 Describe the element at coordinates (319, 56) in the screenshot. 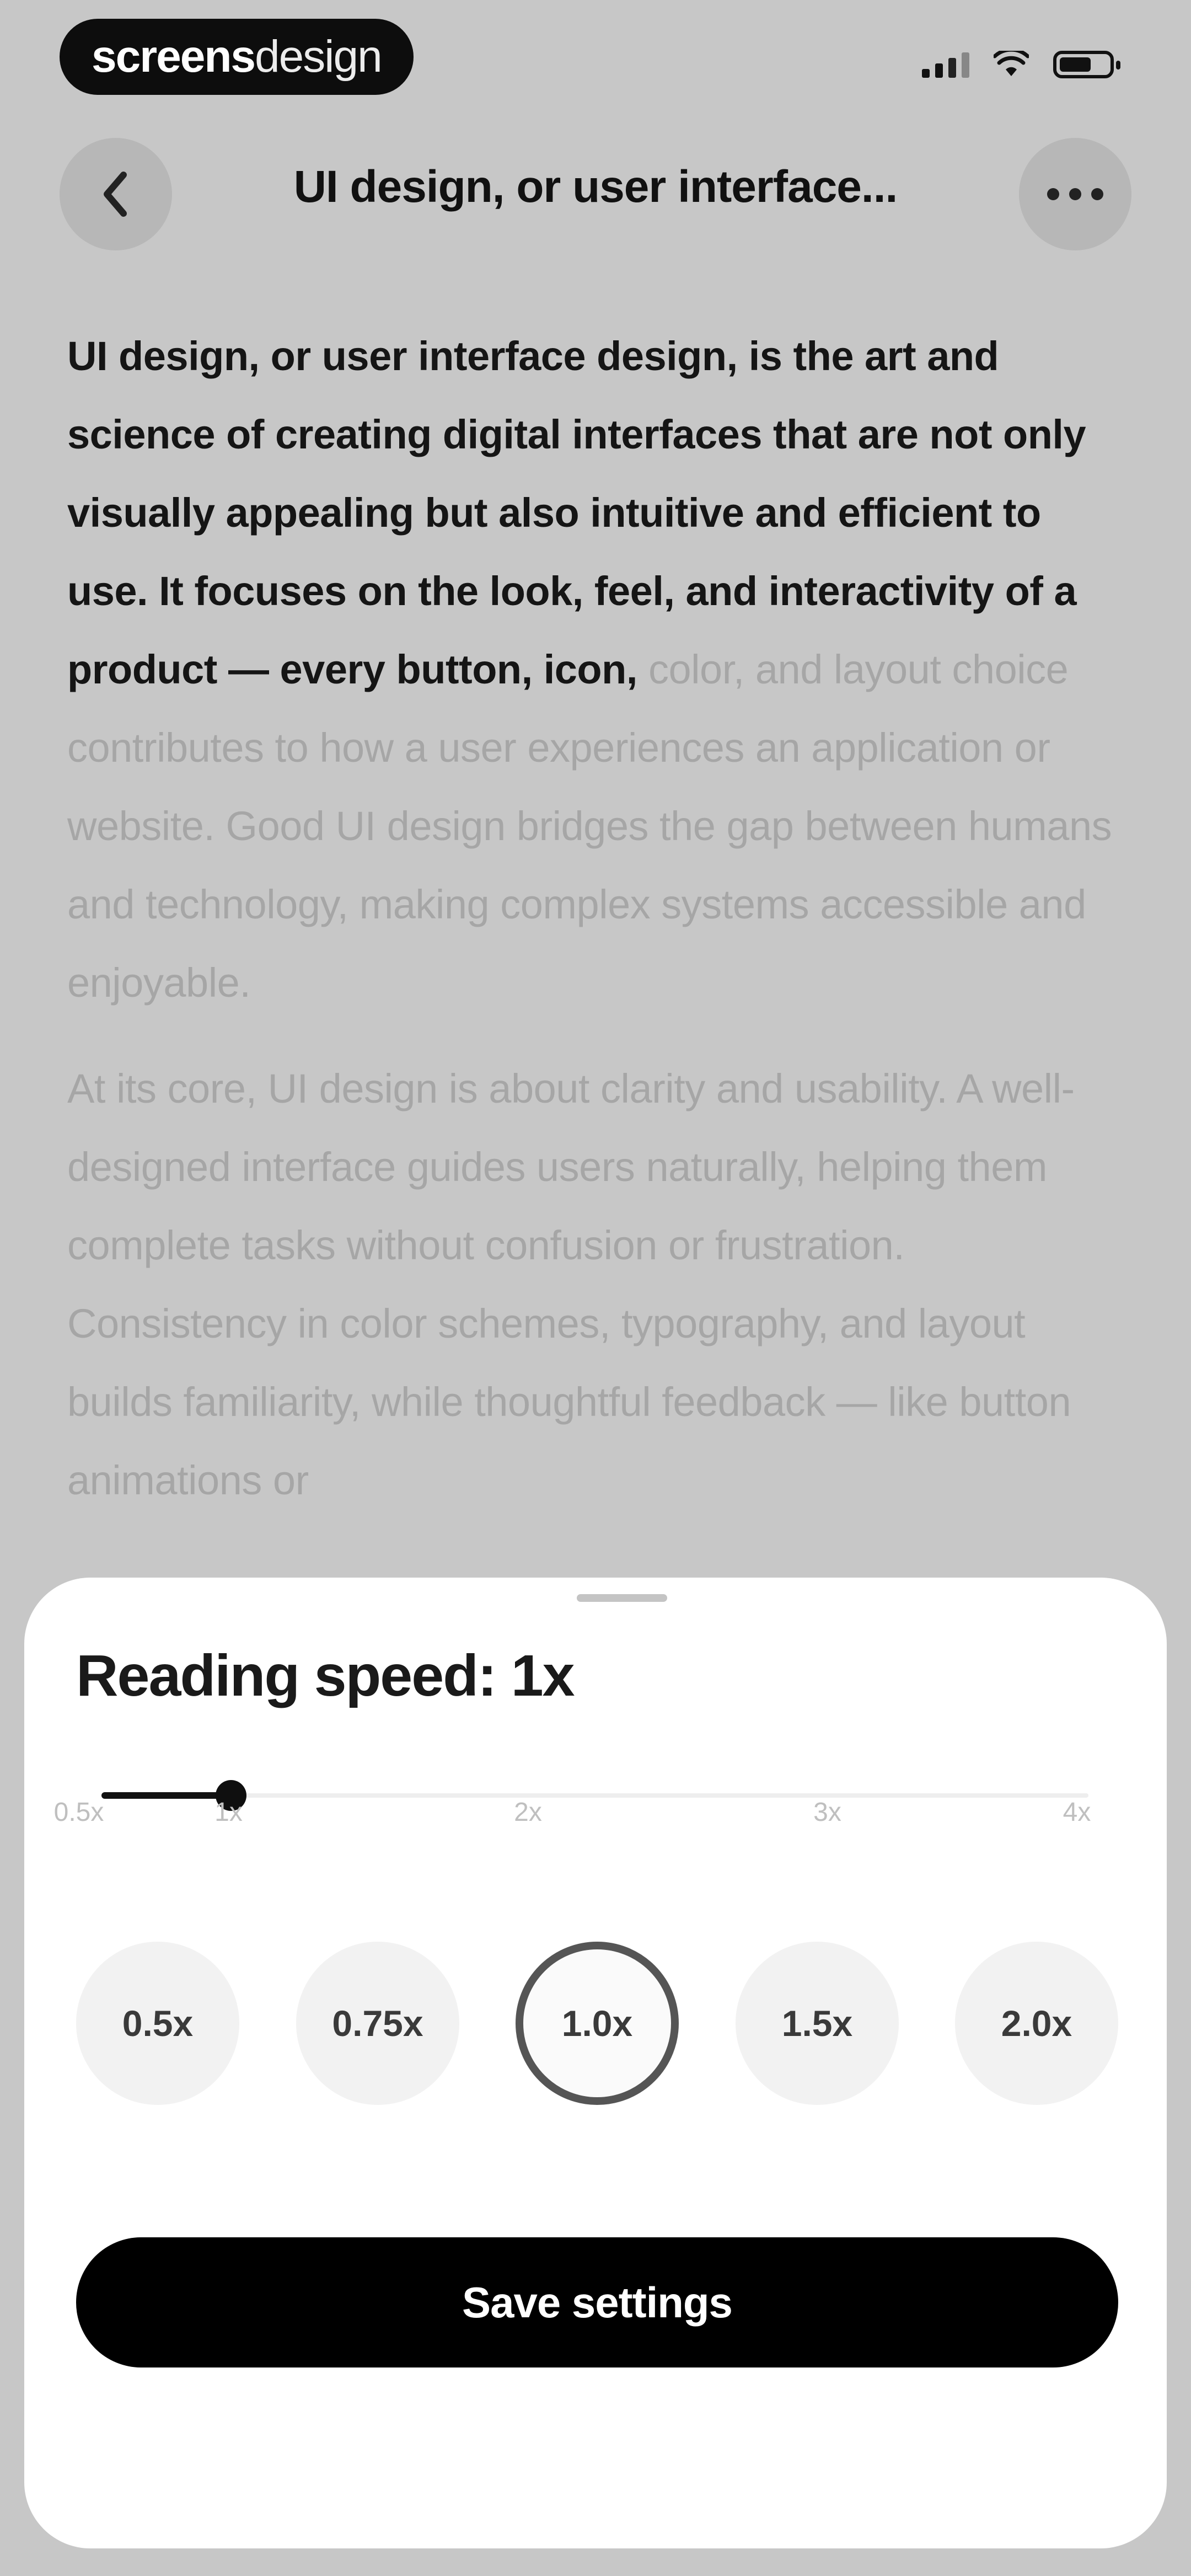

I see `brand-name-light: design` at that location.